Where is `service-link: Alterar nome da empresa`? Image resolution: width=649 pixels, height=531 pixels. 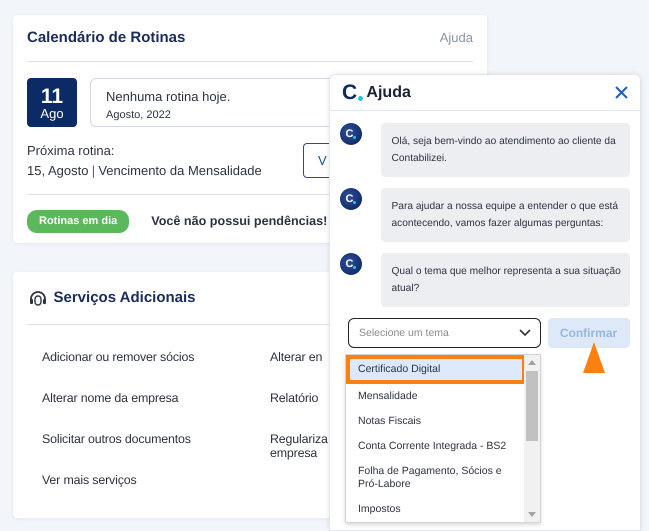
service-link: Alterar nome da empresa is located at coordinates (110, 399).